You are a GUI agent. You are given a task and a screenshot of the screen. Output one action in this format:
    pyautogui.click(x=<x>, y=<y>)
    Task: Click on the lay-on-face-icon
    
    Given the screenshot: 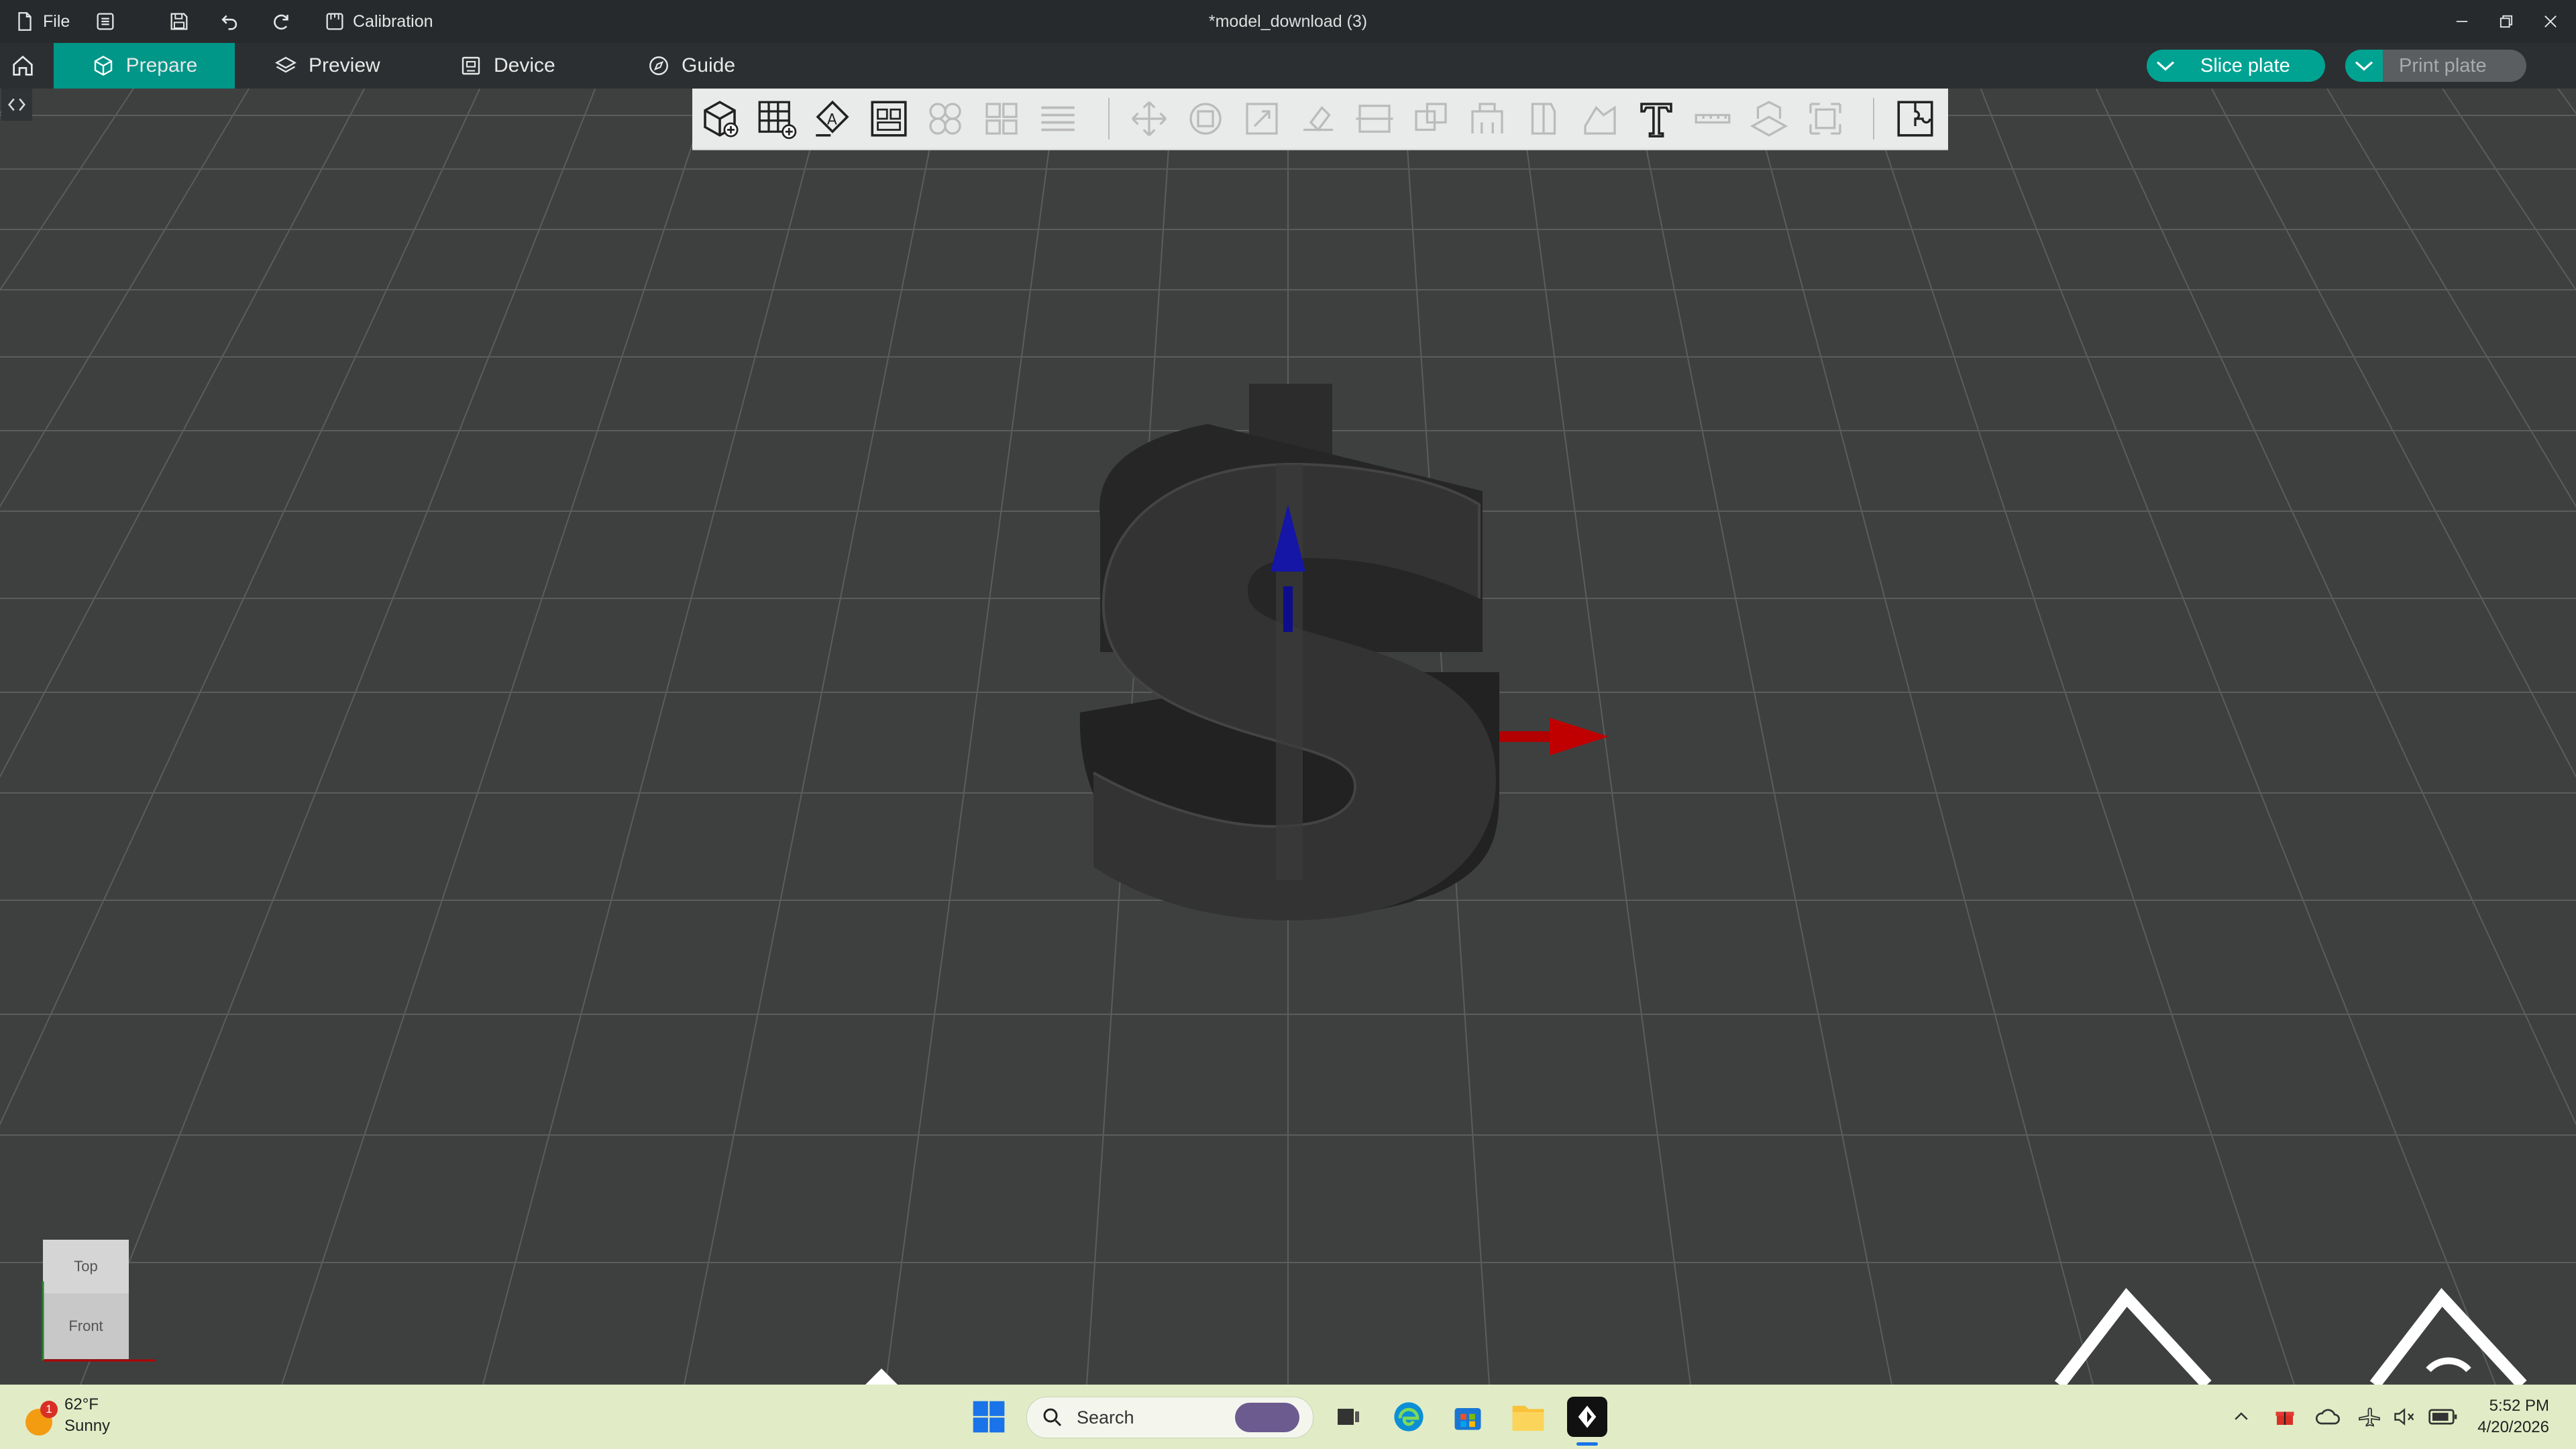 What is the action you would take?
    pyautogui.click(x=1318, y=119)
    